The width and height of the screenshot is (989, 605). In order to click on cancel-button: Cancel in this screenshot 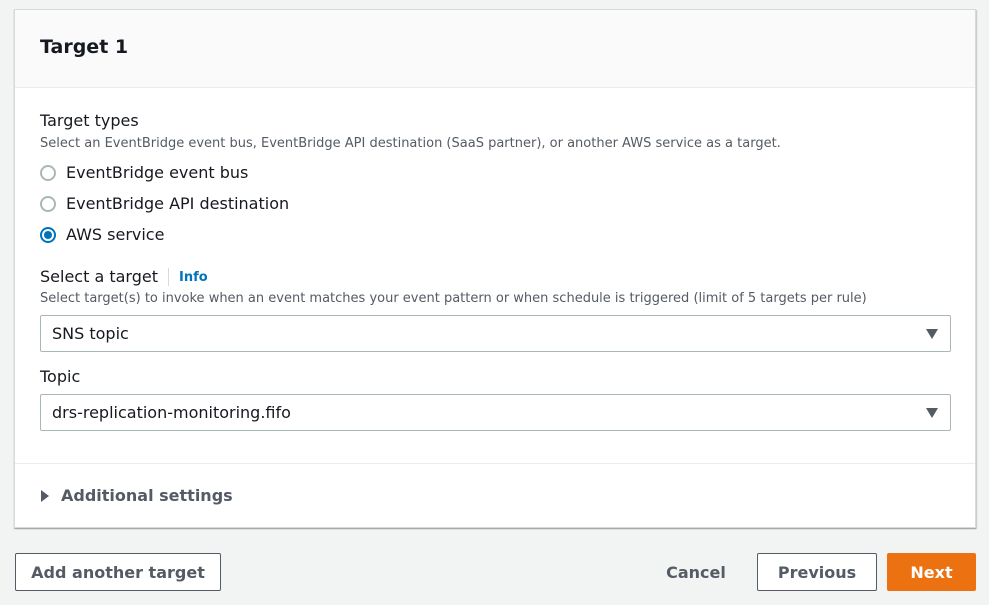, I will do `click(696, 572)`.